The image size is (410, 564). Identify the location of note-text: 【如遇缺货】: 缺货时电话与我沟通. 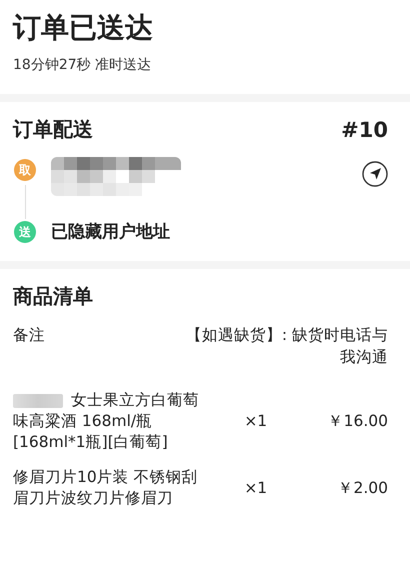
(286, 346).